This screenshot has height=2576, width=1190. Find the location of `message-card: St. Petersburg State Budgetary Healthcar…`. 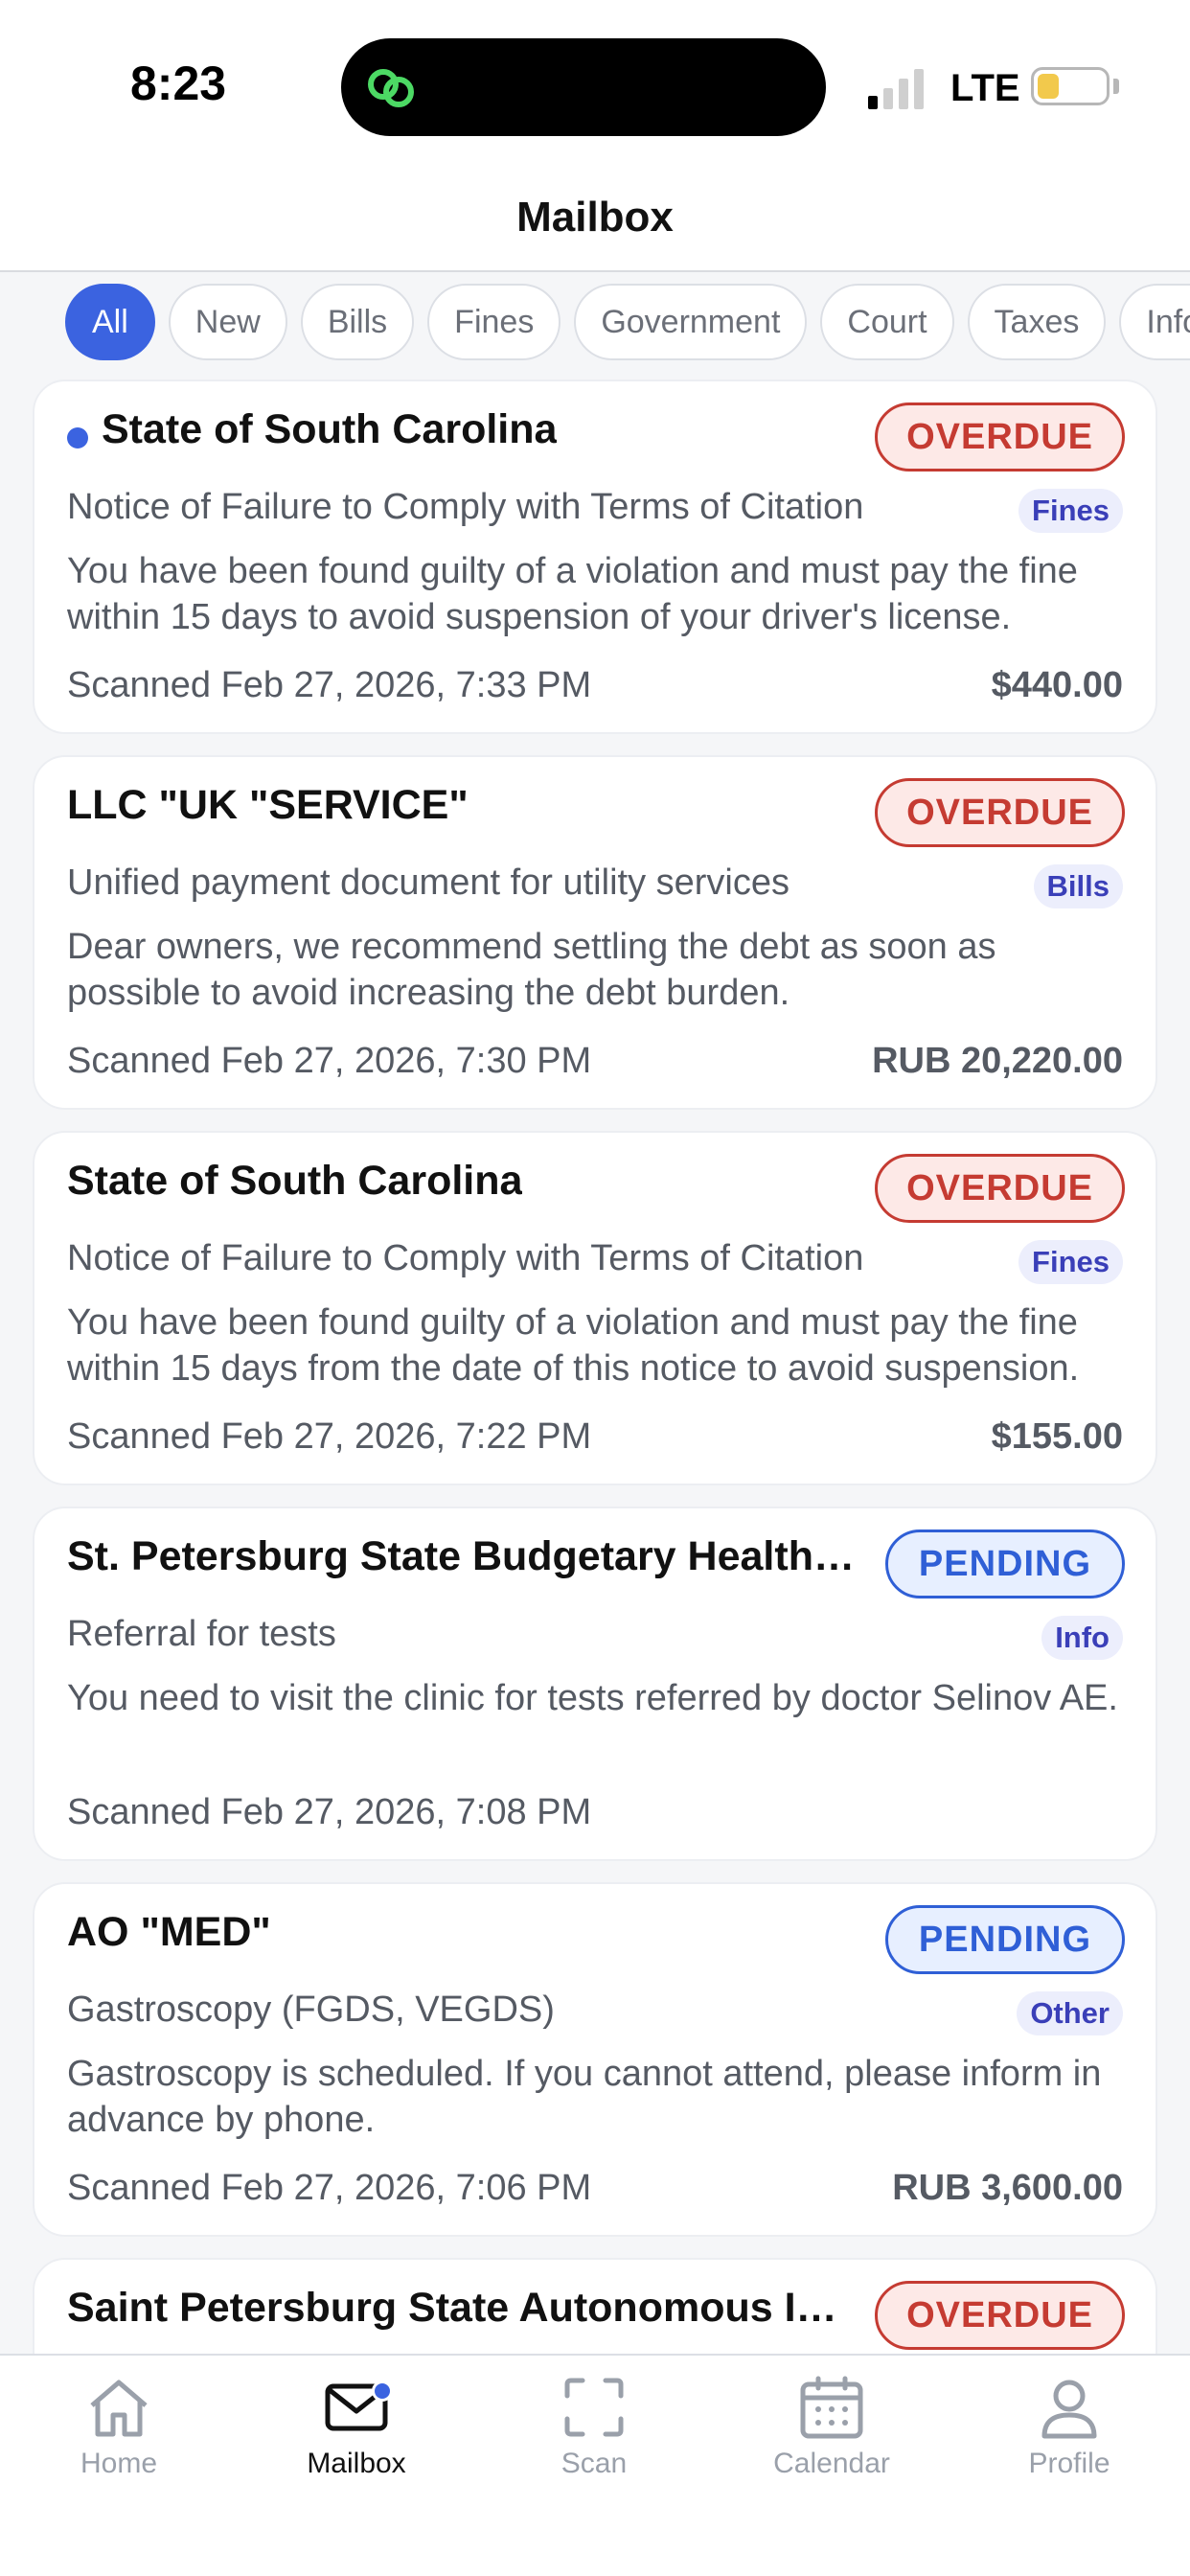

message-card: St. Petersburg State Budgetary Healthcar… is located at coordinates (595, 1683).